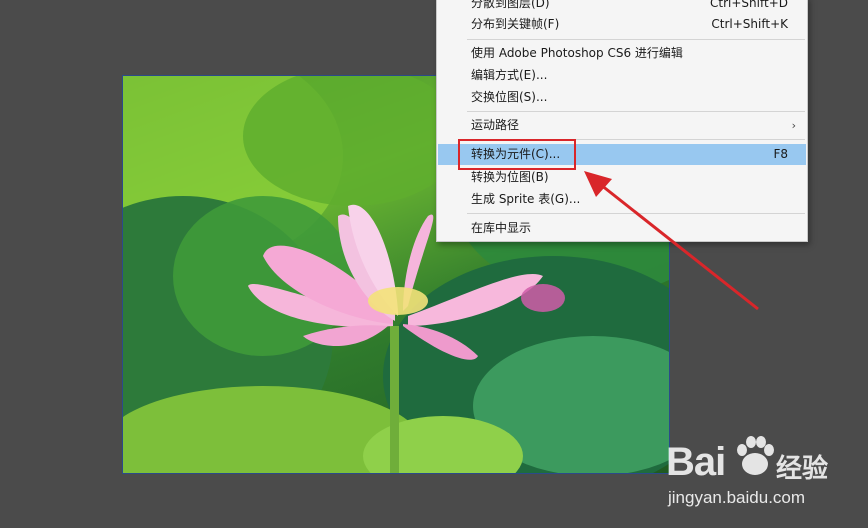  Describe the element at coordinates (755, 455) in the screenshot. I see `paw-icon` at that location.